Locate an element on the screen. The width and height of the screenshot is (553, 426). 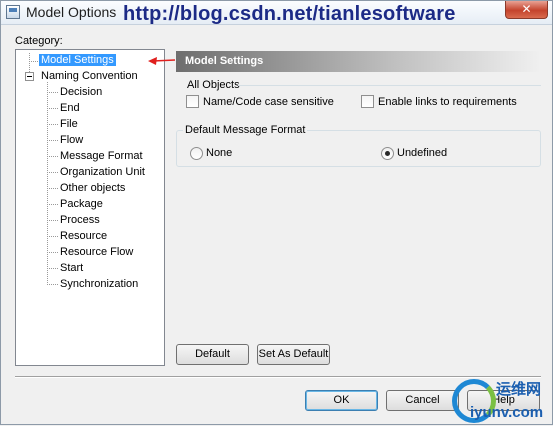
all-objects-title: All Objects is located at coordinates (213, 85).